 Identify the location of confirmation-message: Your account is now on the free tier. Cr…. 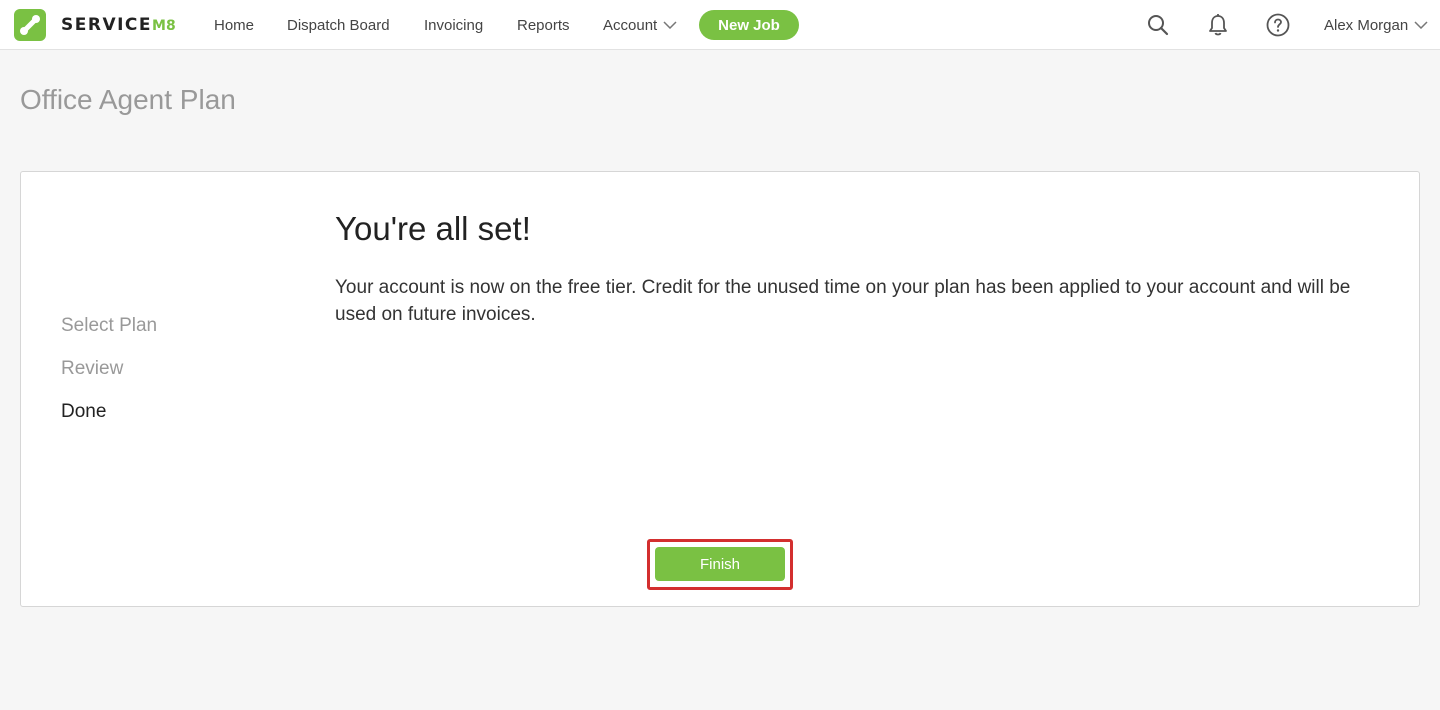
(843, 301).